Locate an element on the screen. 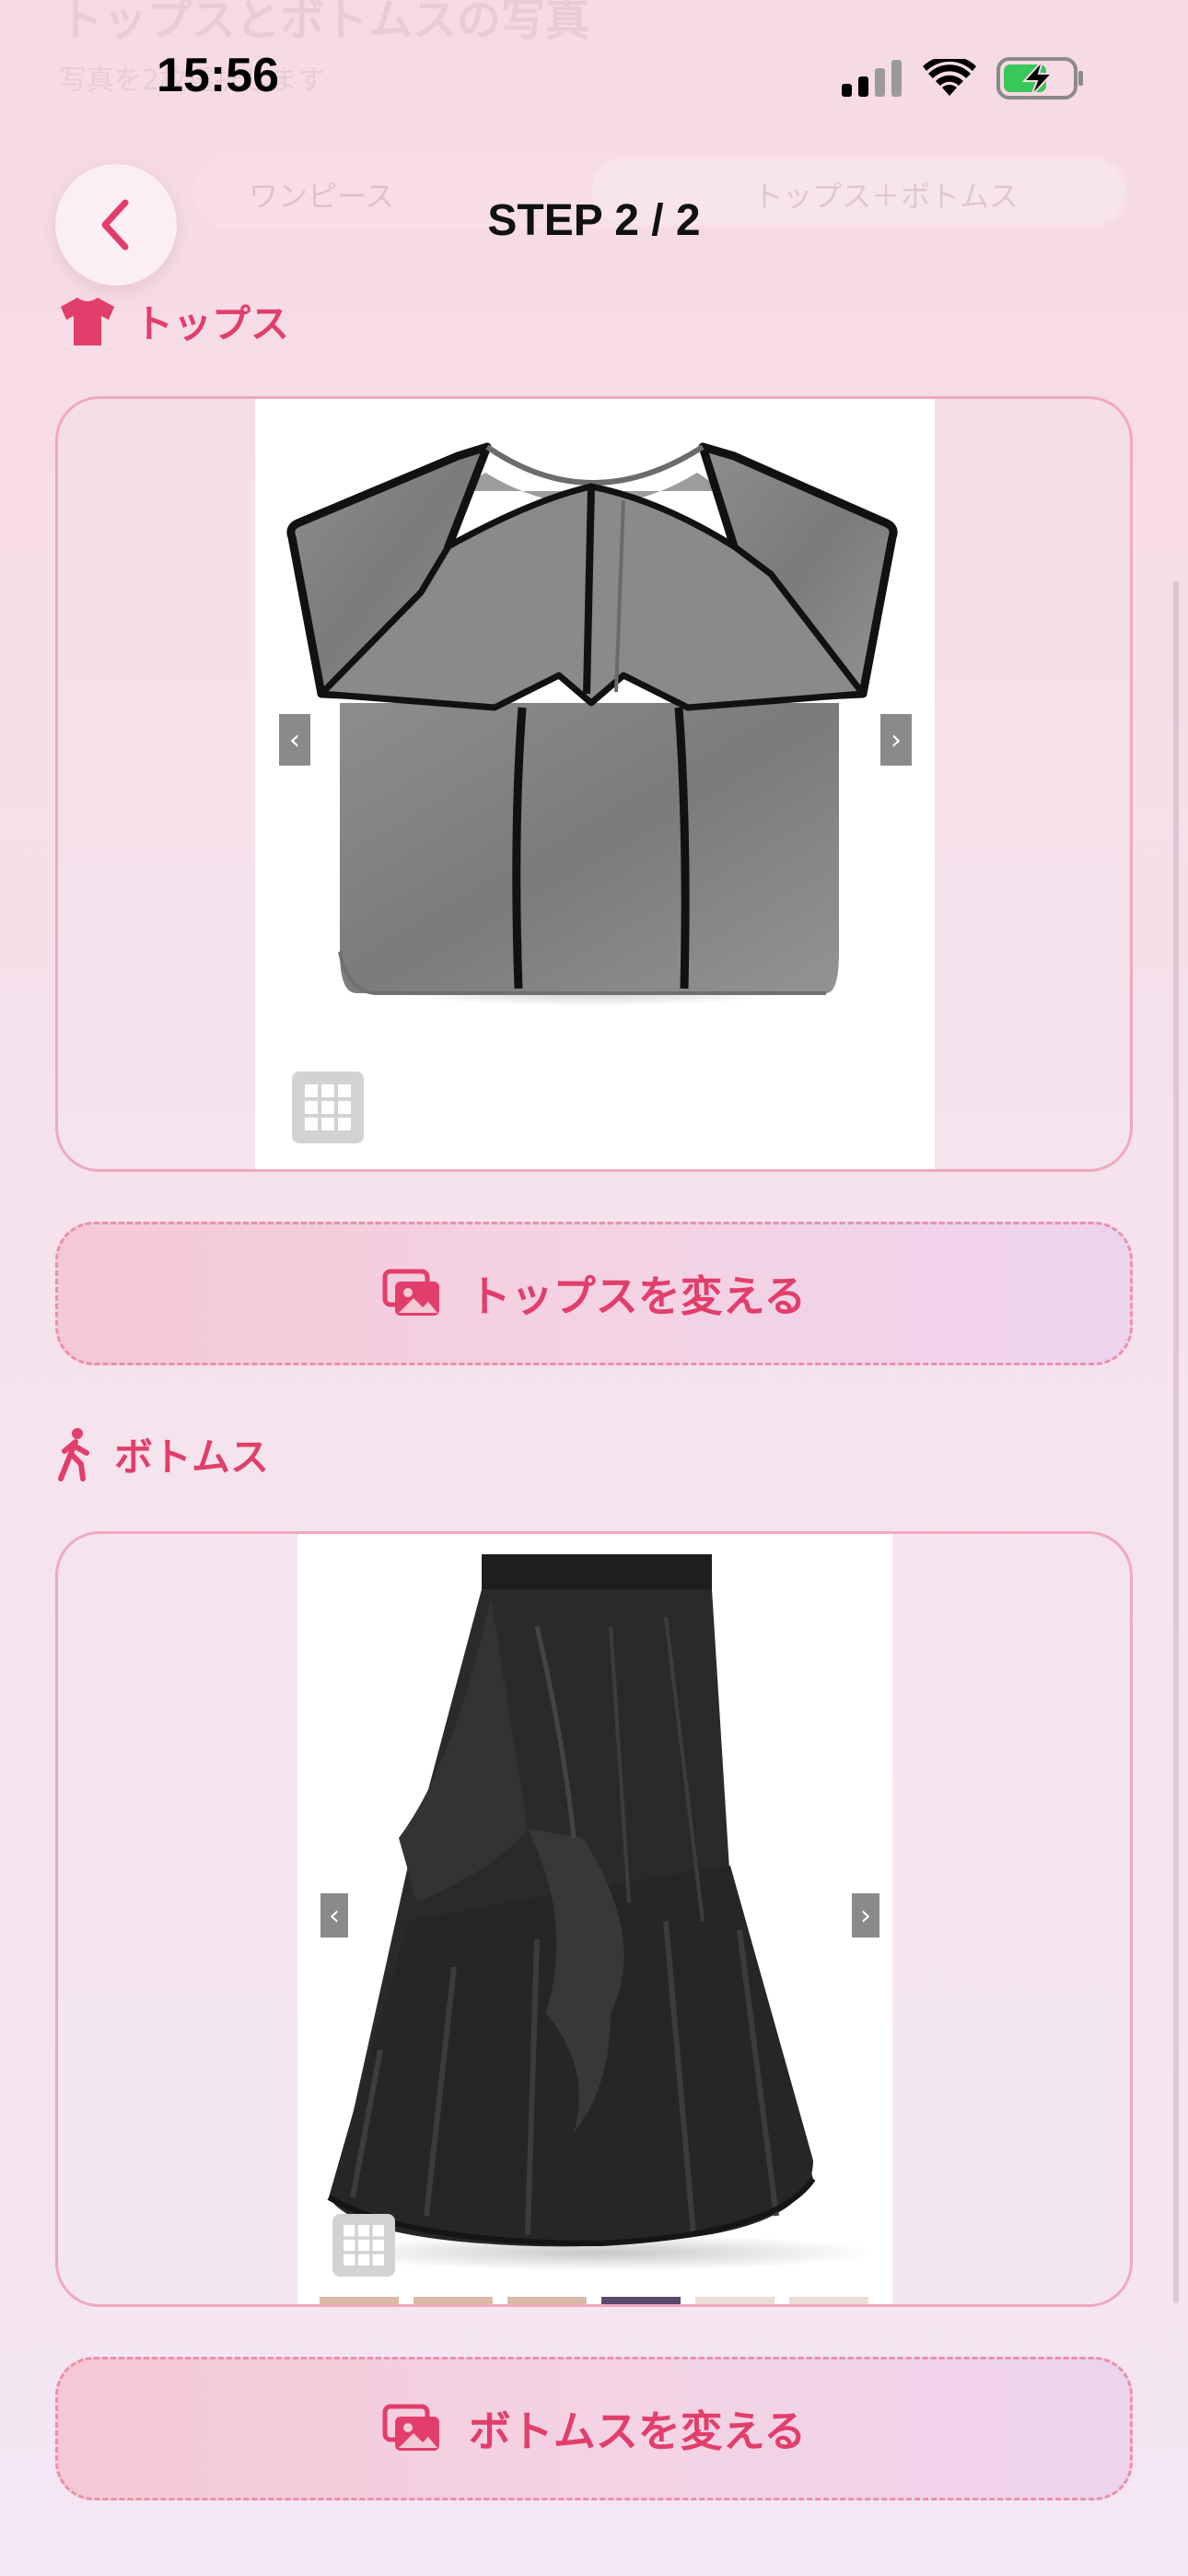 The height and width of the screenshot is (2576, 1188). bottoms-prev-arrow: ‹ is located at coordinates (334, 1915).